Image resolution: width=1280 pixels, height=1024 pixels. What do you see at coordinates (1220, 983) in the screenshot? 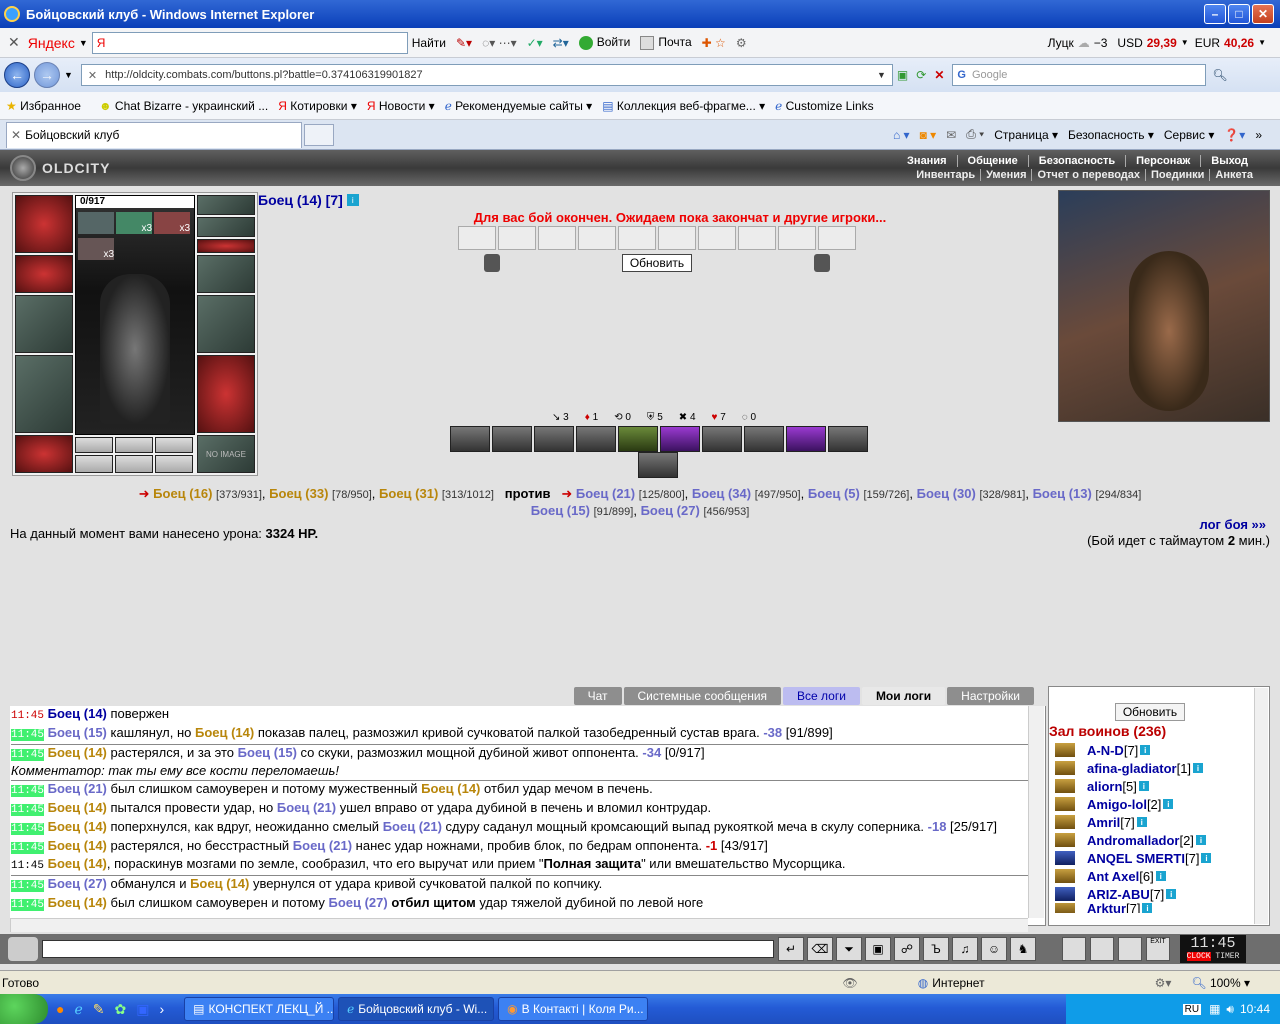
I see `zoom-level: 🔍︎ 100% ▾` at bounding box center [1220, 983].